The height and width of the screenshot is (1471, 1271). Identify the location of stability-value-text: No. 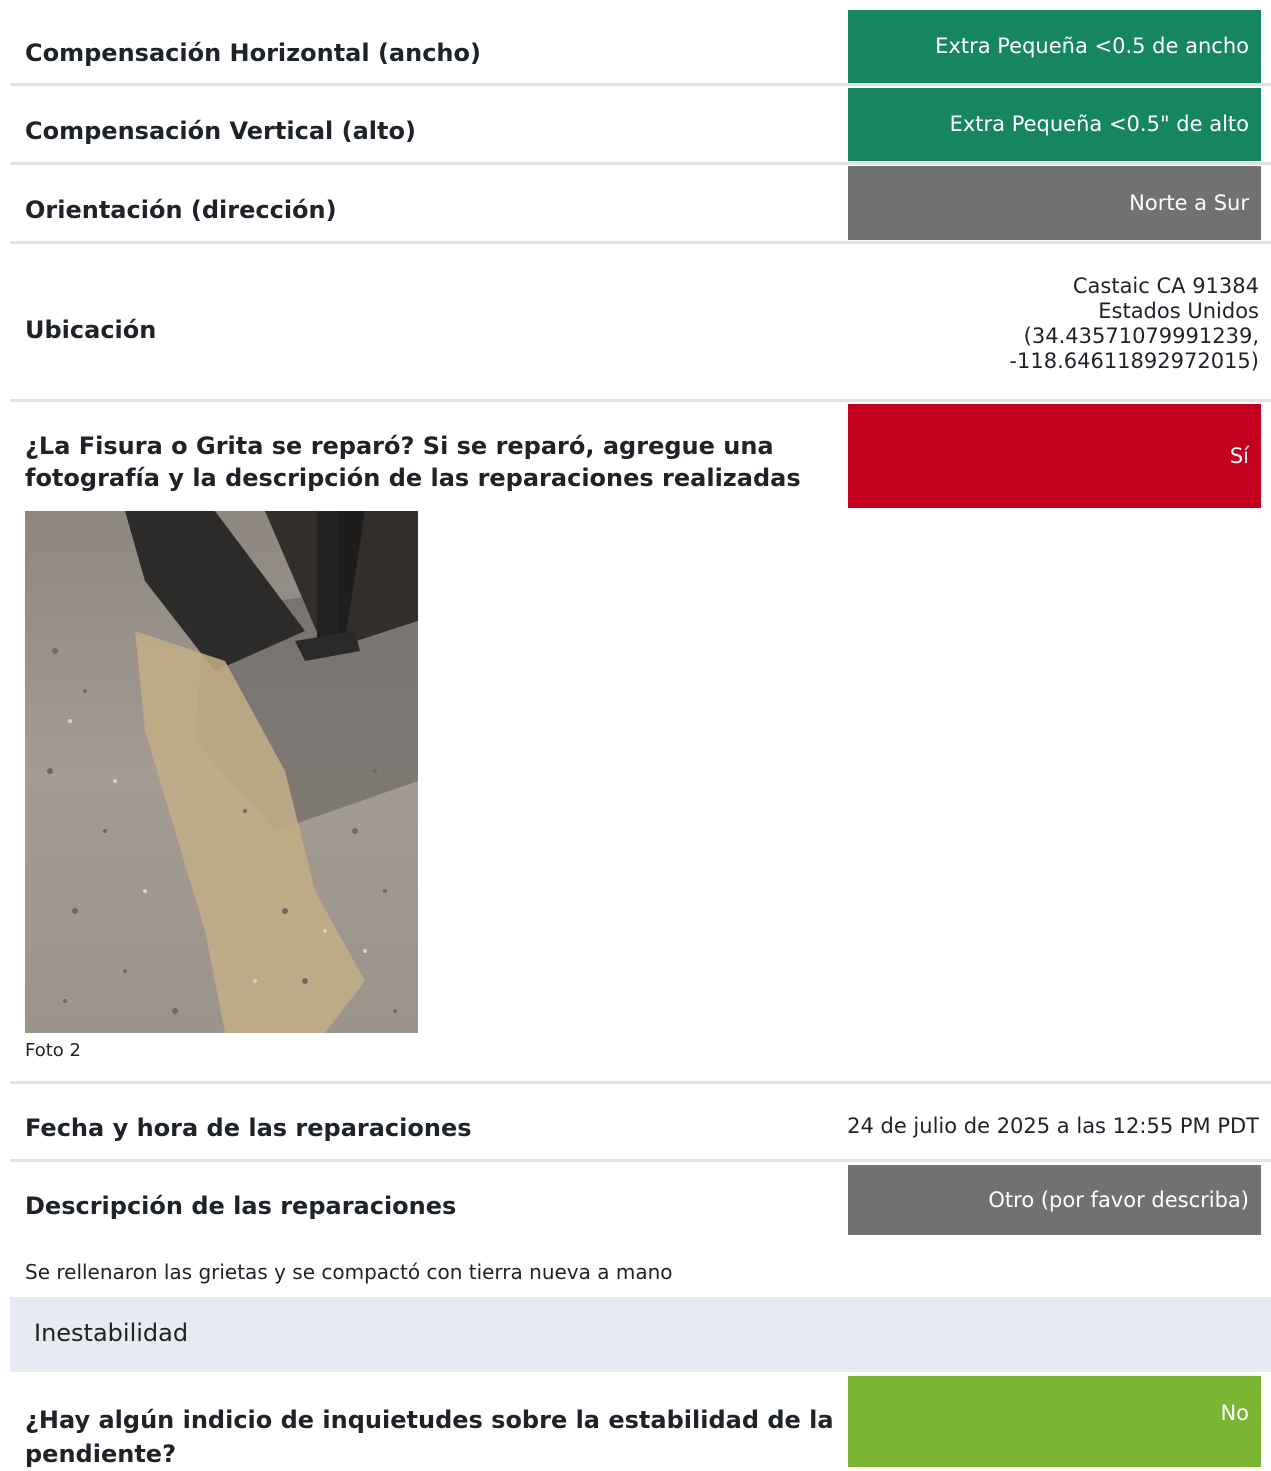
(1234, 1413).